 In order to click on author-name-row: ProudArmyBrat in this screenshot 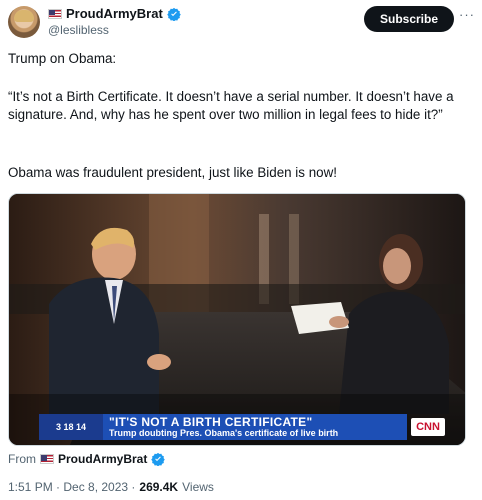, I will do `click(114, 13)`.